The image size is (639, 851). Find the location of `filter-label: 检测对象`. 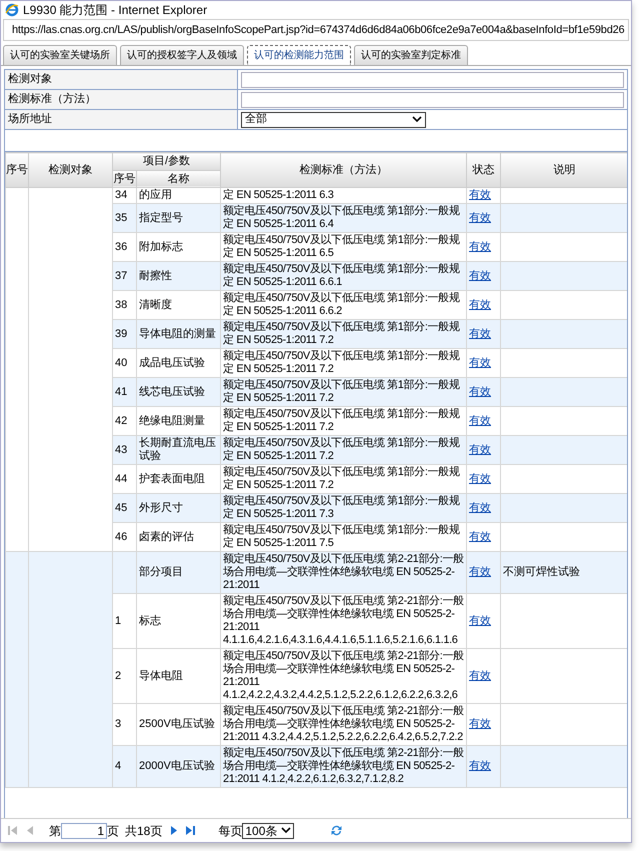

filter-label: 检测对象 is located at coordinates (30, 80).